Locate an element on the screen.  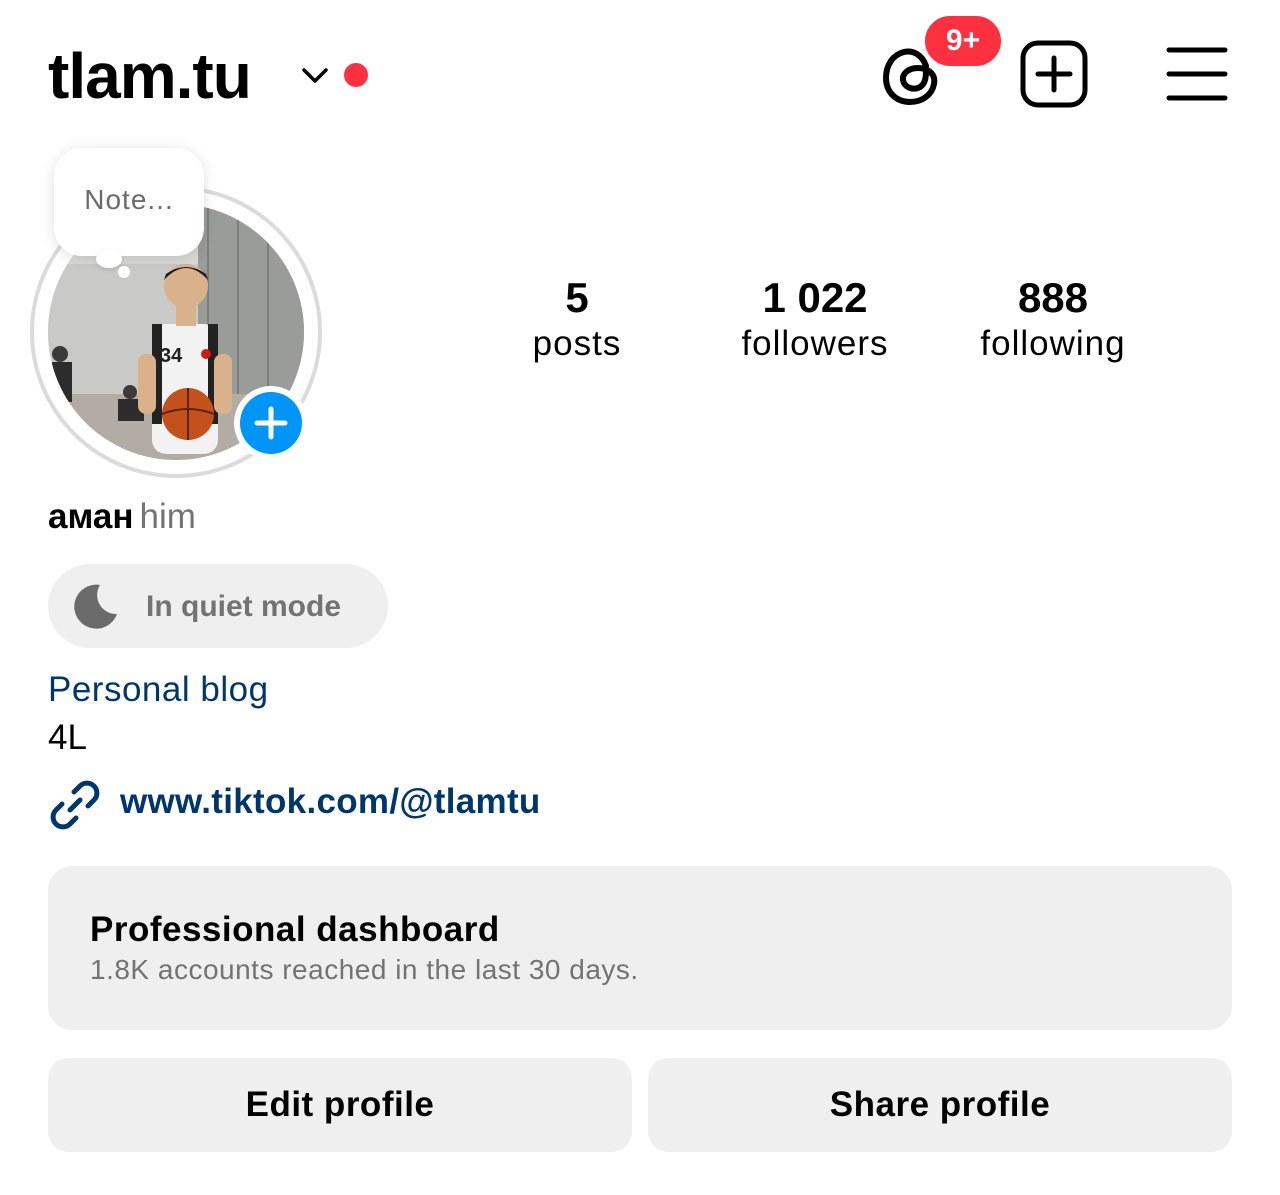
following-stat: 888 following is located at coordinates (1053, 322).